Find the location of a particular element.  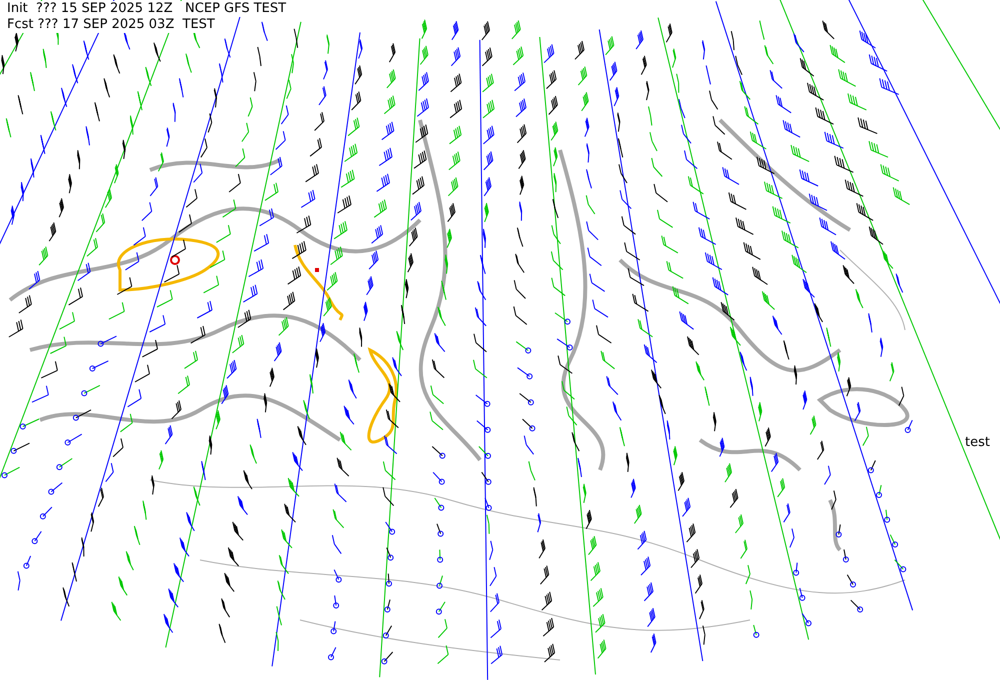

side-label: test is located at coordinates (977, 443).